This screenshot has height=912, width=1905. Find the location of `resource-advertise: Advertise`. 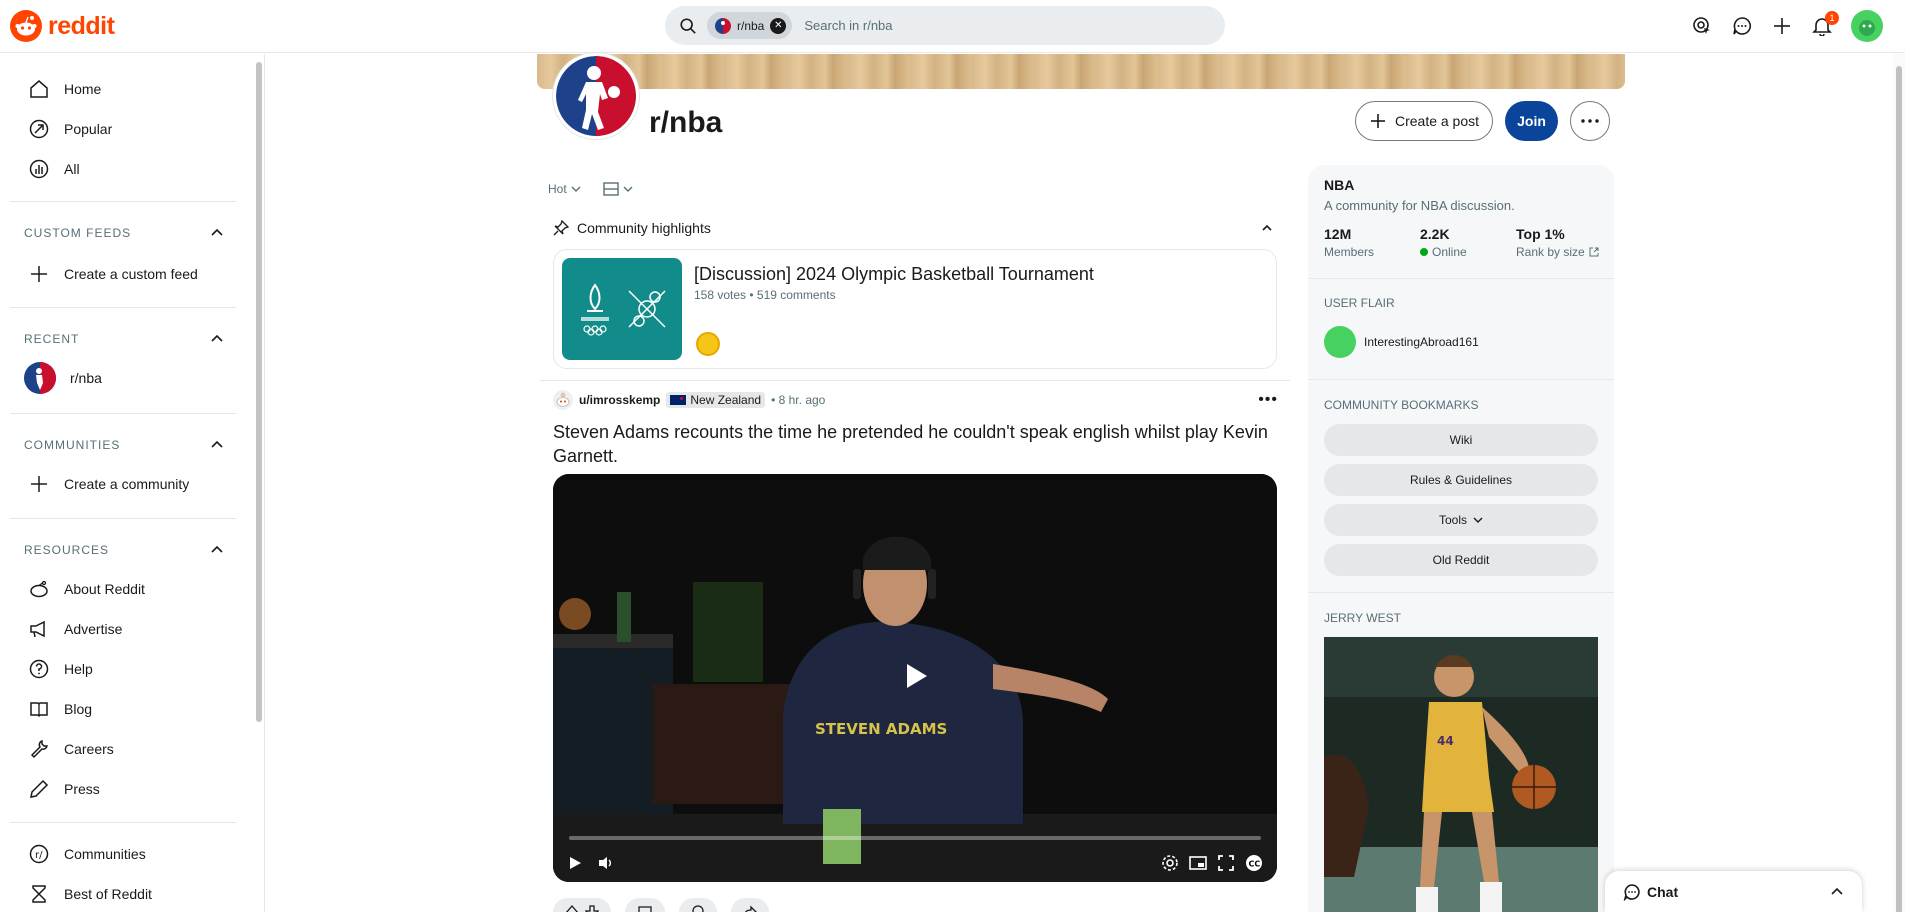

resource-advertise: Advertise is located at coordinates (75, 629).